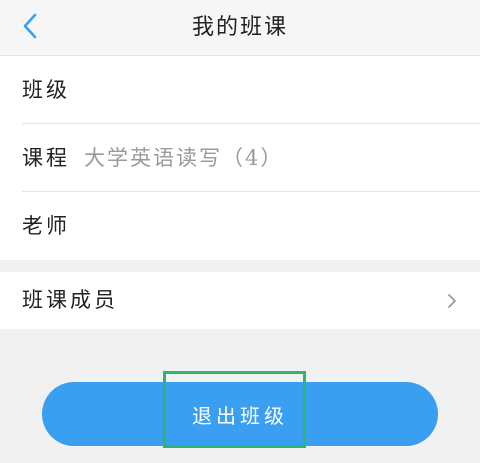 The width and height of the screenshot is (480, 463). I want to click on course-label: 课程, so click(46, 158).